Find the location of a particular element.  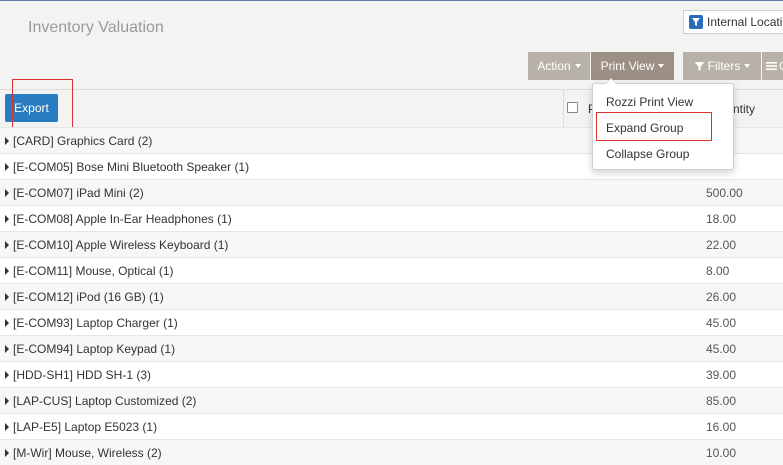

group-quantity: 16.00 is located at coordinates (721, 426).